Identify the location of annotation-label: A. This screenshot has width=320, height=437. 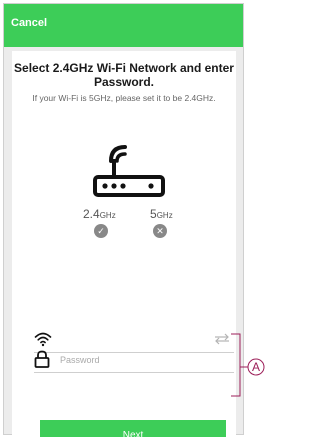
(255, 367).